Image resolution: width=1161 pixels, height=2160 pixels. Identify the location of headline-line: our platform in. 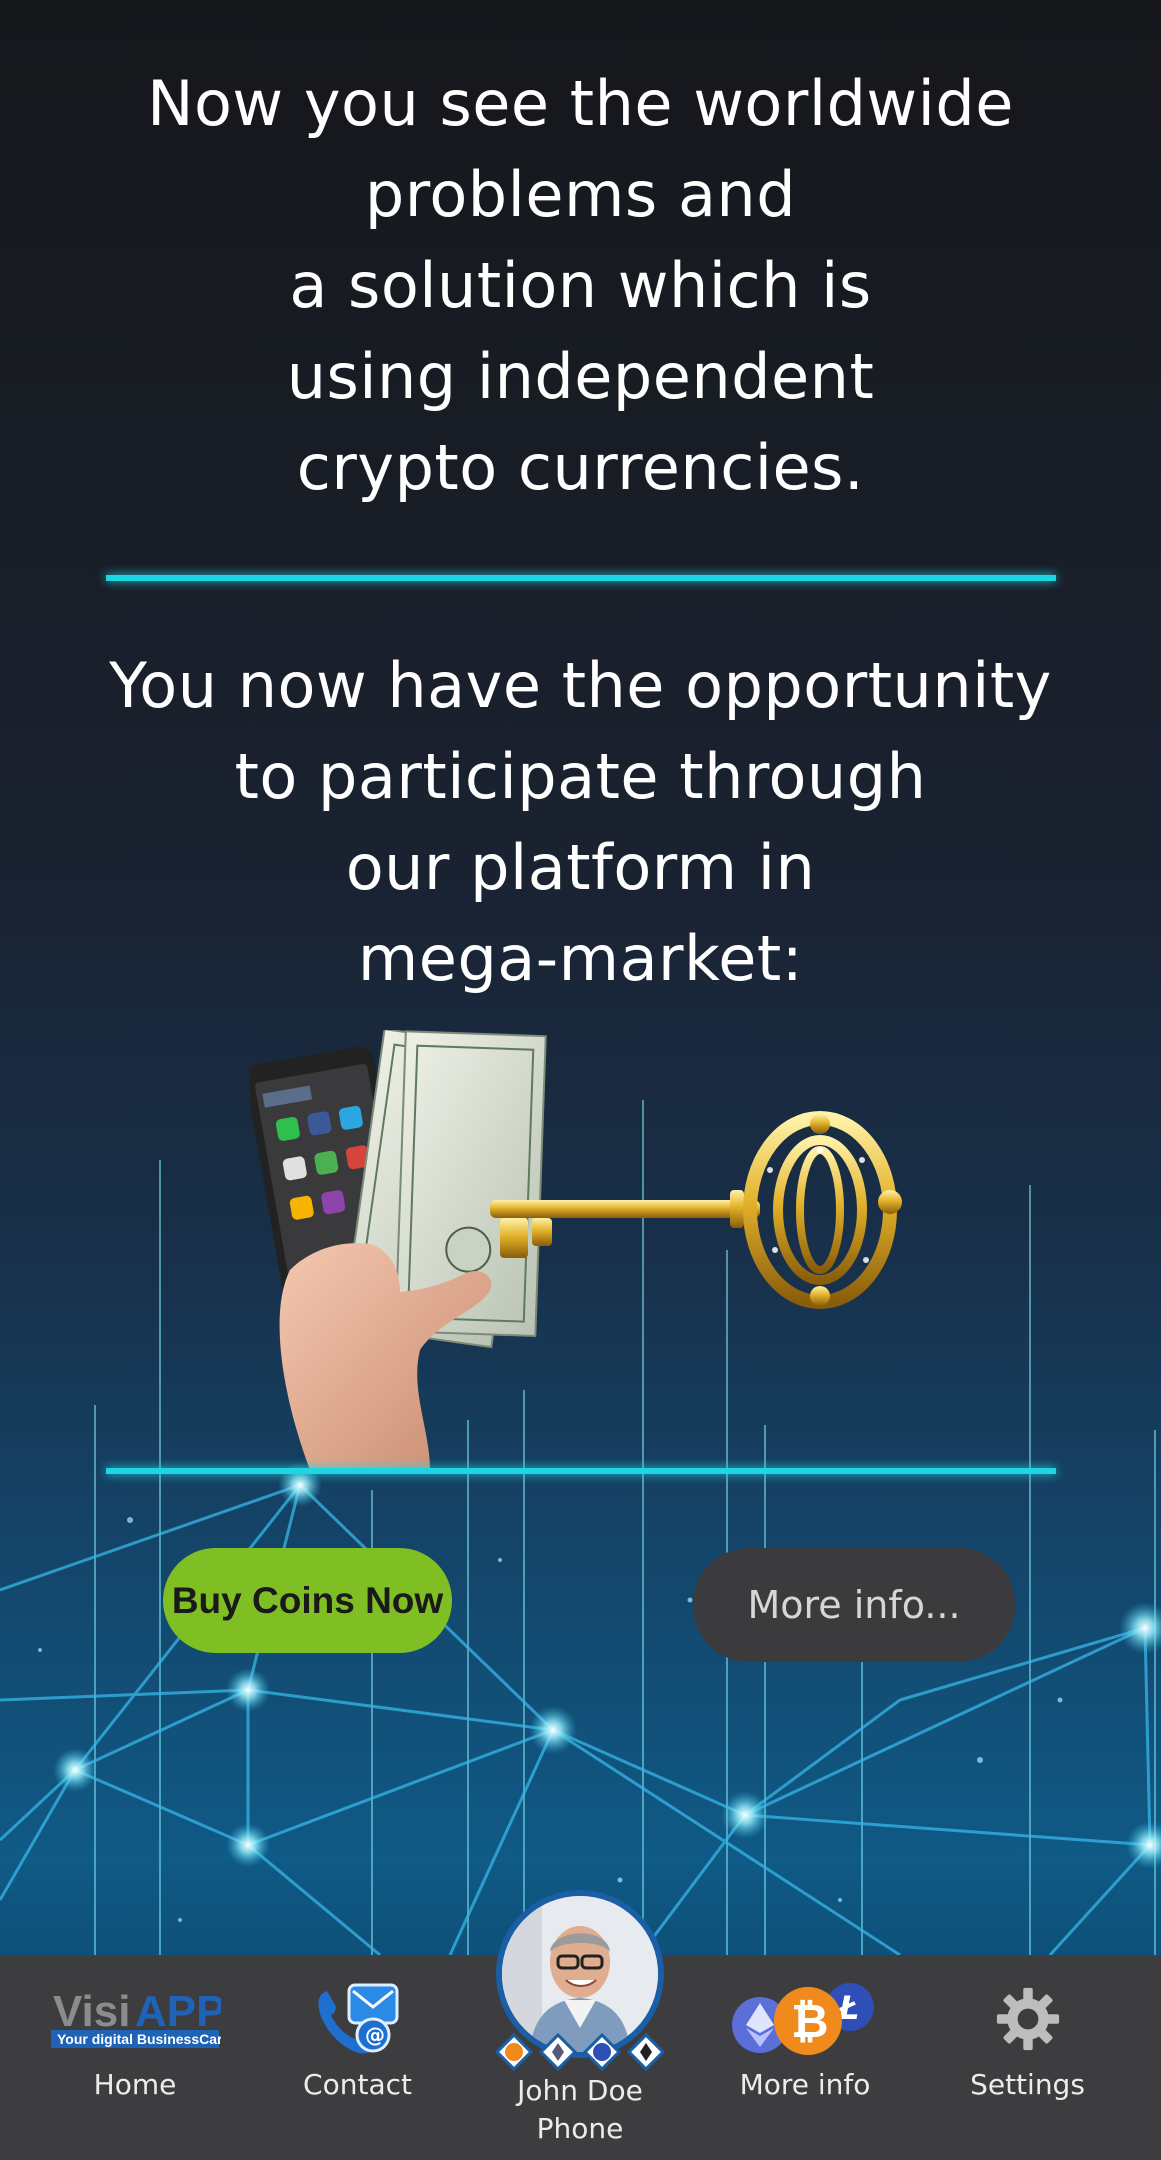
(580, 867).